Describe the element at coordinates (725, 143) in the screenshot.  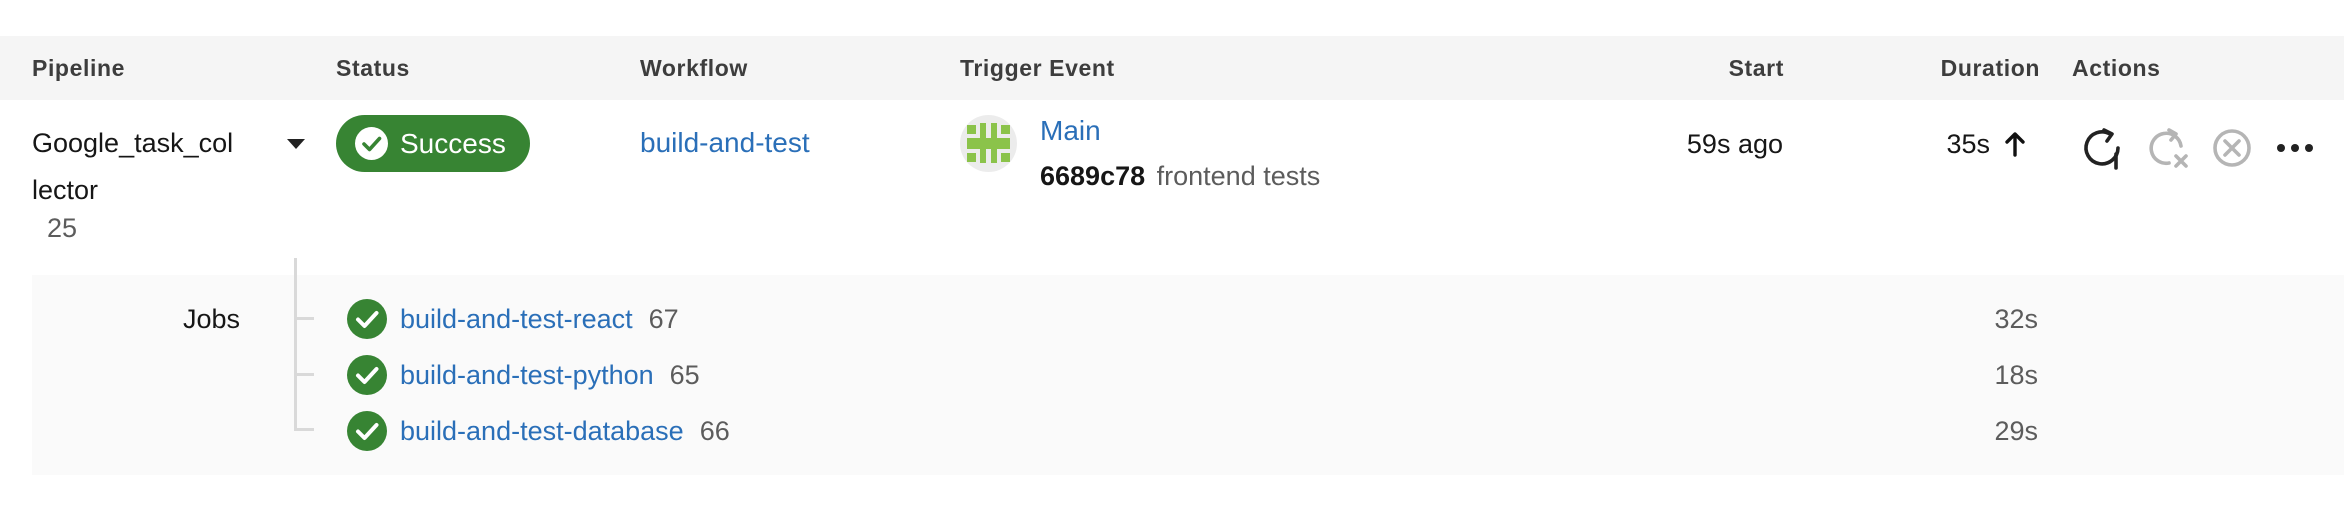
I see `workflow-link: build-and-test` at that location.